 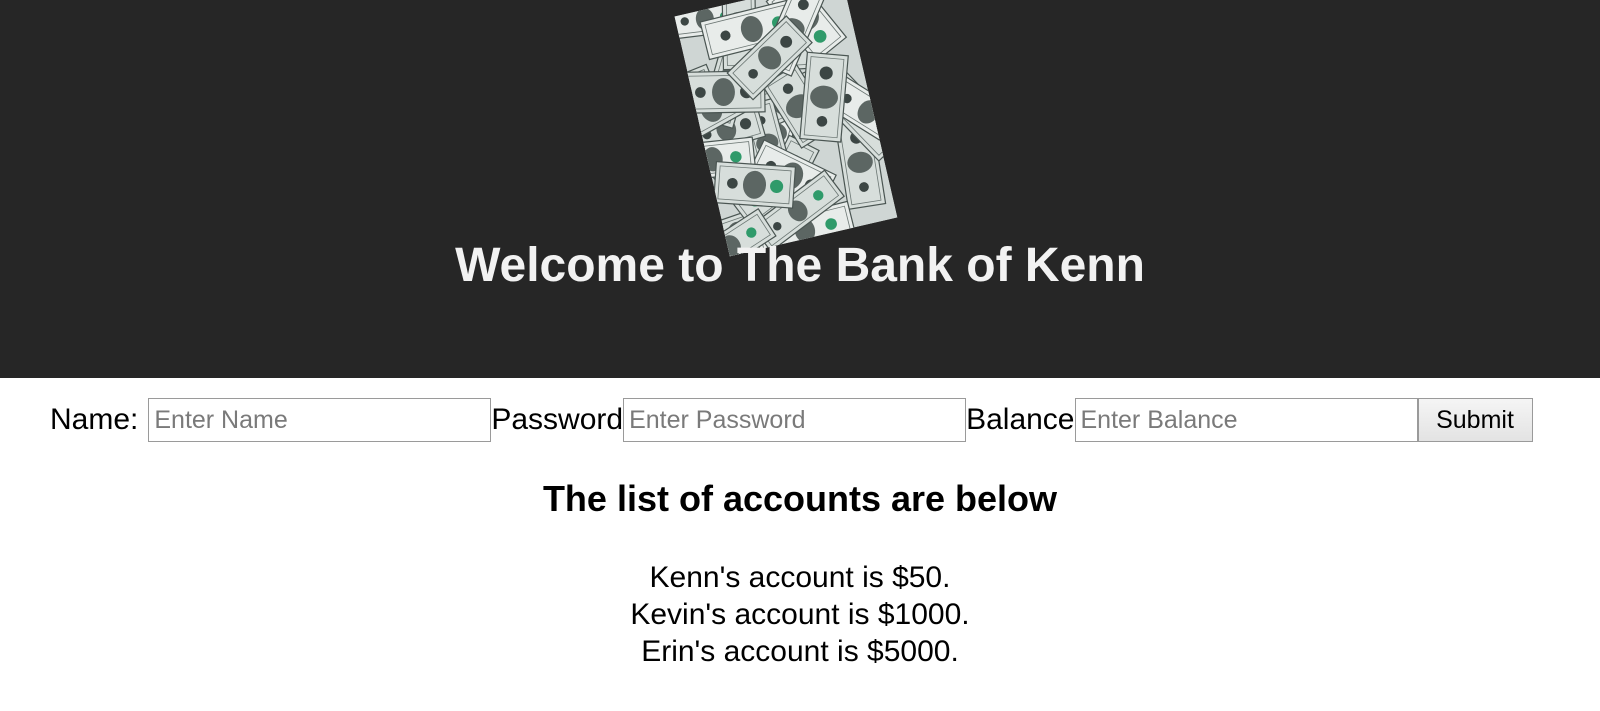 I want to click on money-pile-image, so click(x=786, y=128).